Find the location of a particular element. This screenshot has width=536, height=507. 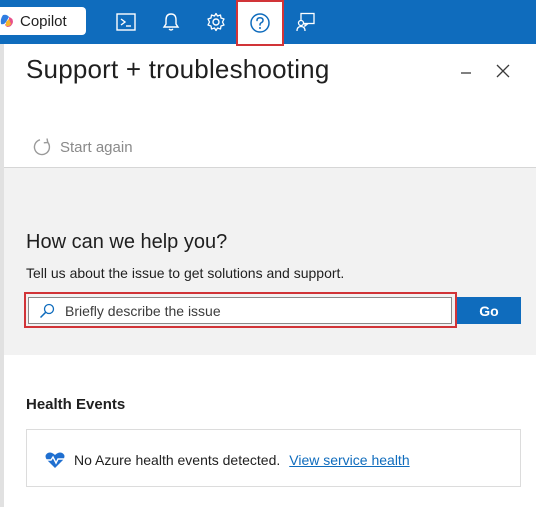

minimize-icon is located at coordinates (466, 73).